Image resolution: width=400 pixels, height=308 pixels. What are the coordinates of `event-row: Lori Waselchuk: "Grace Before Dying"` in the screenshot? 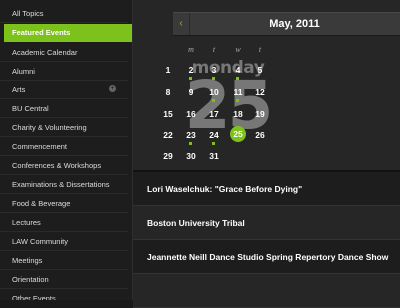 It's located at (266, 189).